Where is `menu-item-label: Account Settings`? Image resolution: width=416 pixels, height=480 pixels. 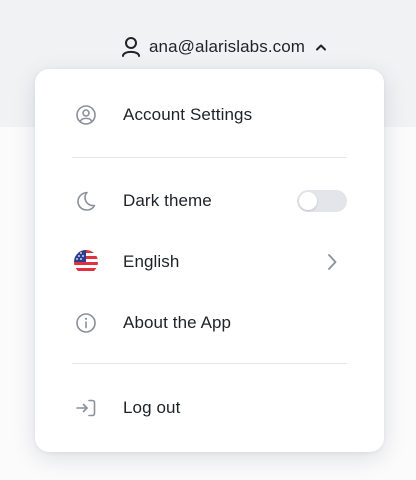 menu-item-label: Account Settings is located at coordinates (188, 114).